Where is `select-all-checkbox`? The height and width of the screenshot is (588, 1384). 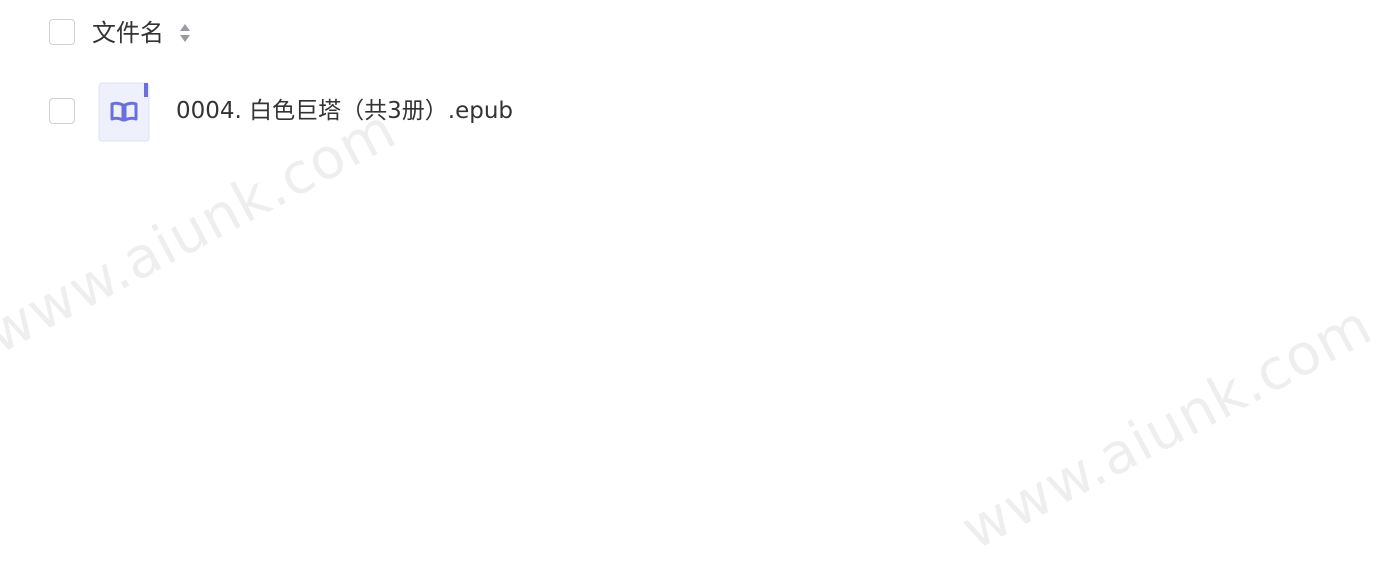
select-all-checkbox is located at coordinates (62, 32).